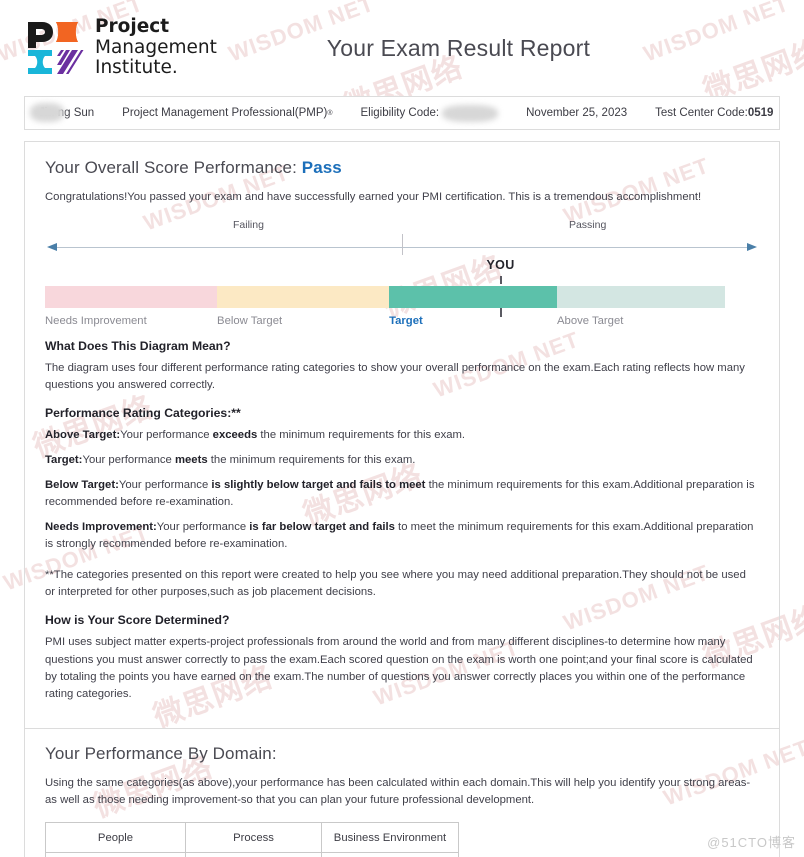 This screenshot has height=857, width=804. What do you see at coordinates (248, 225) in the screenshot?
I see `scale-label-failing: Failing` at bounding box center [248, 225].